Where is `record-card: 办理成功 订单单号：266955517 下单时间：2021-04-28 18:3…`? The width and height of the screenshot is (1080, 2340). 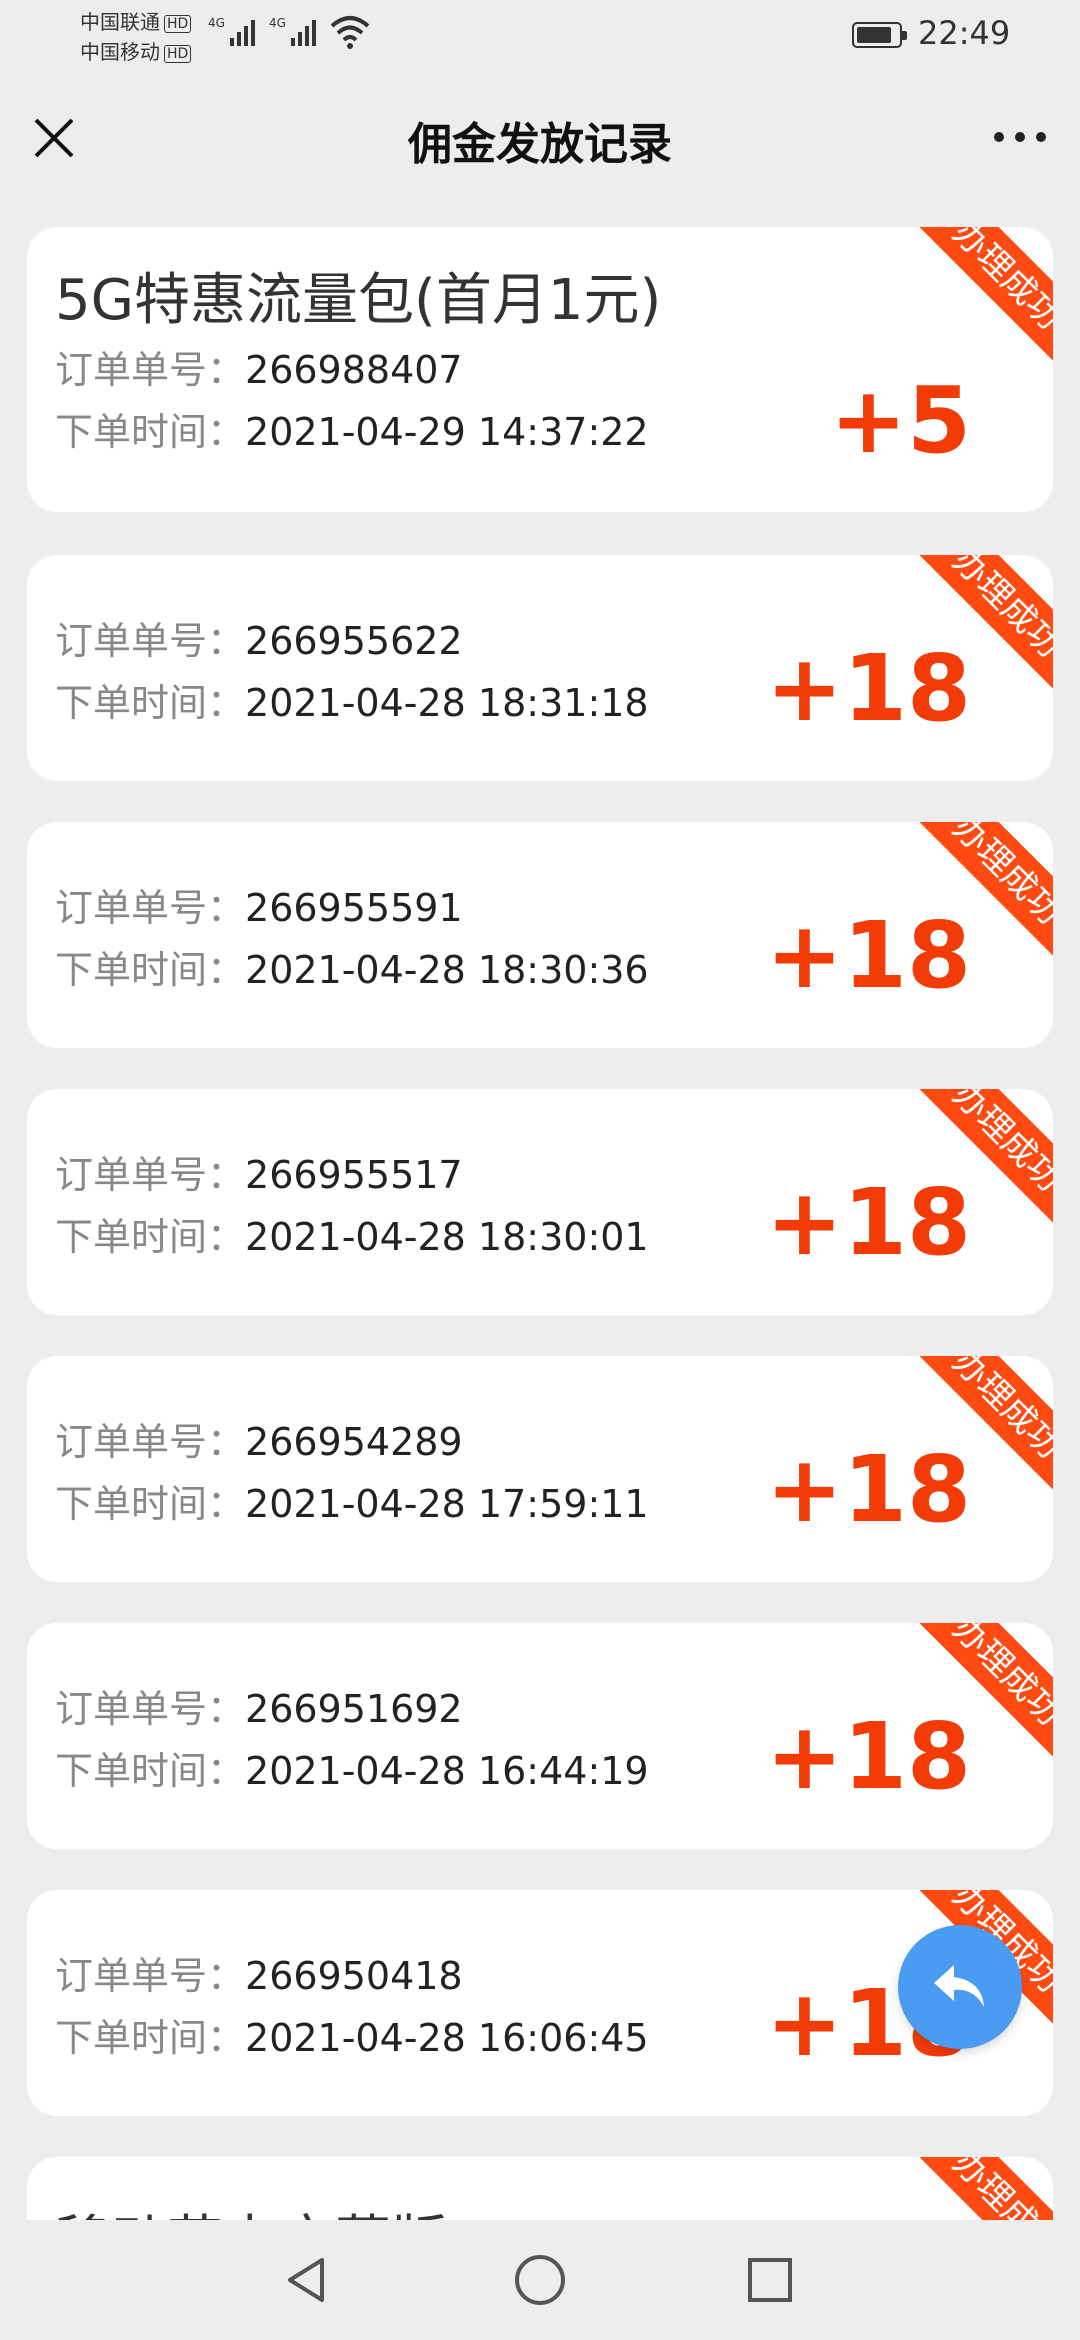 record-card: 办理成功 订单单号：266955517 下单时间：2021-04-28 18:3… is located at coordinates (540, 1202).